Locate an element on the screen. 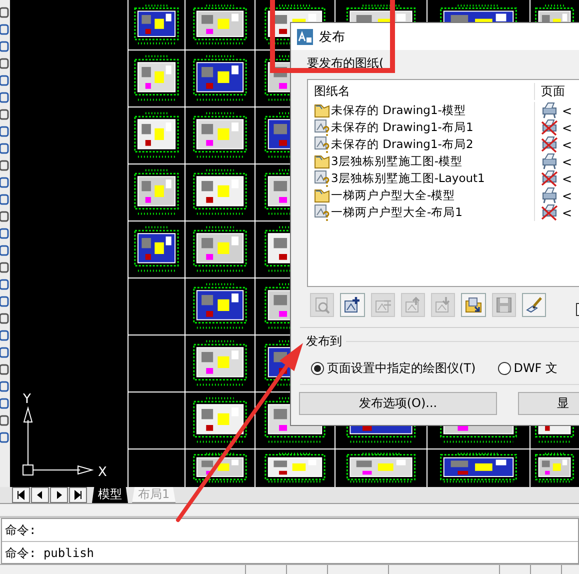 This screenshot has width=579, height=574. axis-label: Y is located at coordinates (27, 399).